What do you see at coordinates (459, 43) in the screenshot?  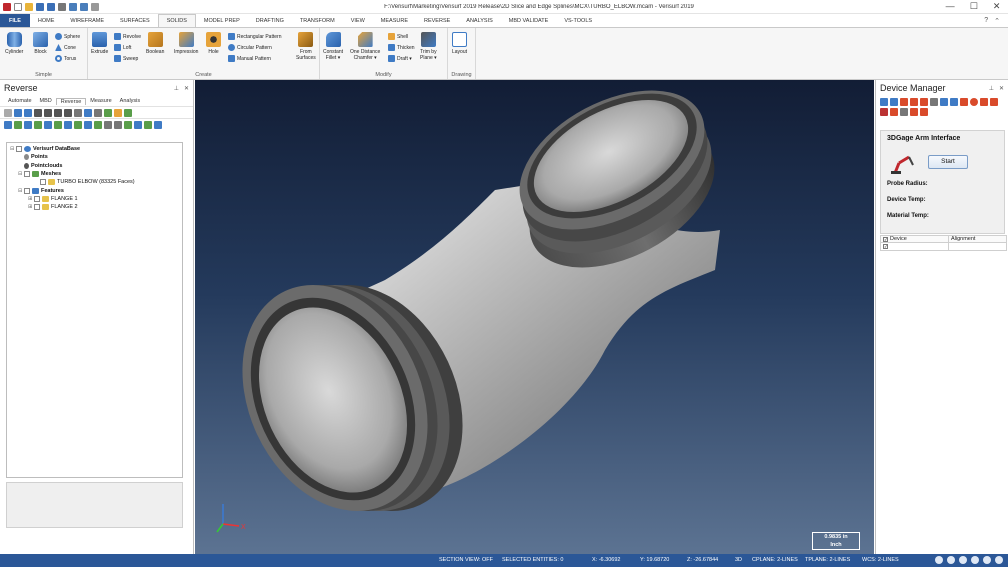 I see `layout-button: Layout` at bounding box center [459, 43].